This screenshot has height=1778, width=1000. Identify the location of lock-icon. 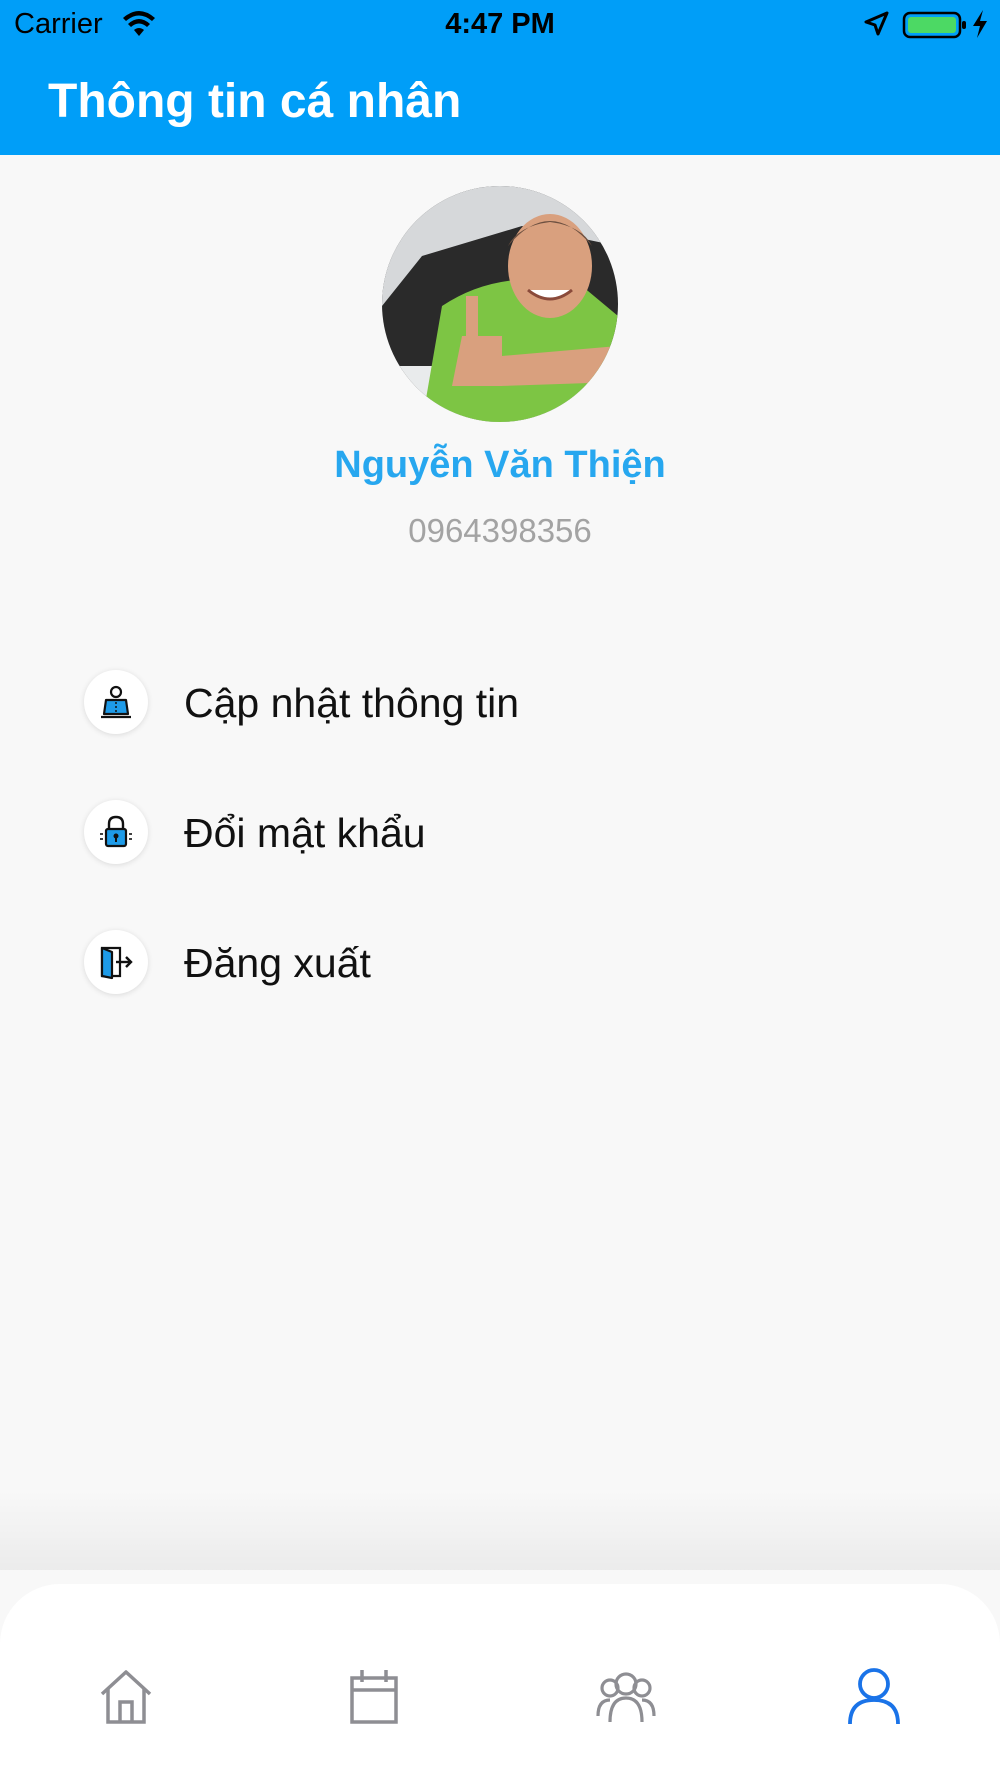
(116, 832).